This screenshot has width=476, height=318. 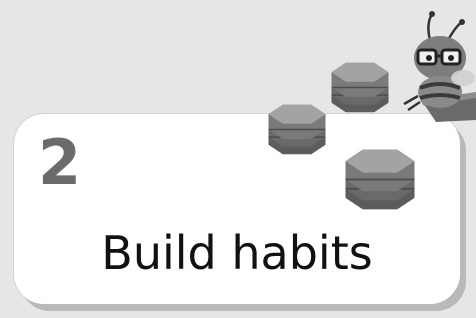 What do you see at coordinates (60, 162) in the screenshot?
I see `step-number: 2` at bounding box center [60, 162].